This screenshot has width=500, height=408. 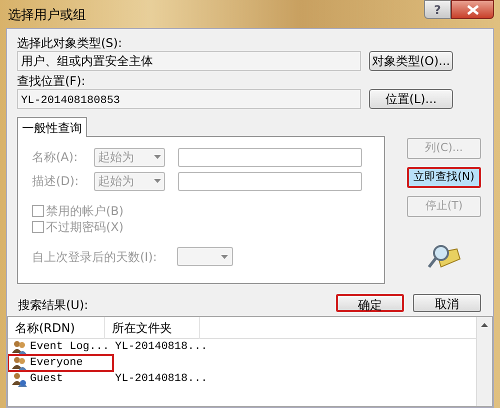 I want to click on window-title: 选择用户或组, so click(x=47, y=16).